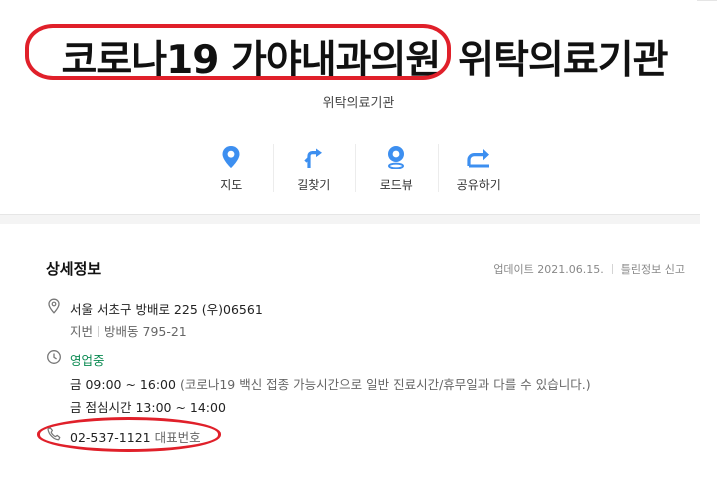  I want to click on directions-button: 길찾기, so click(314, 170).